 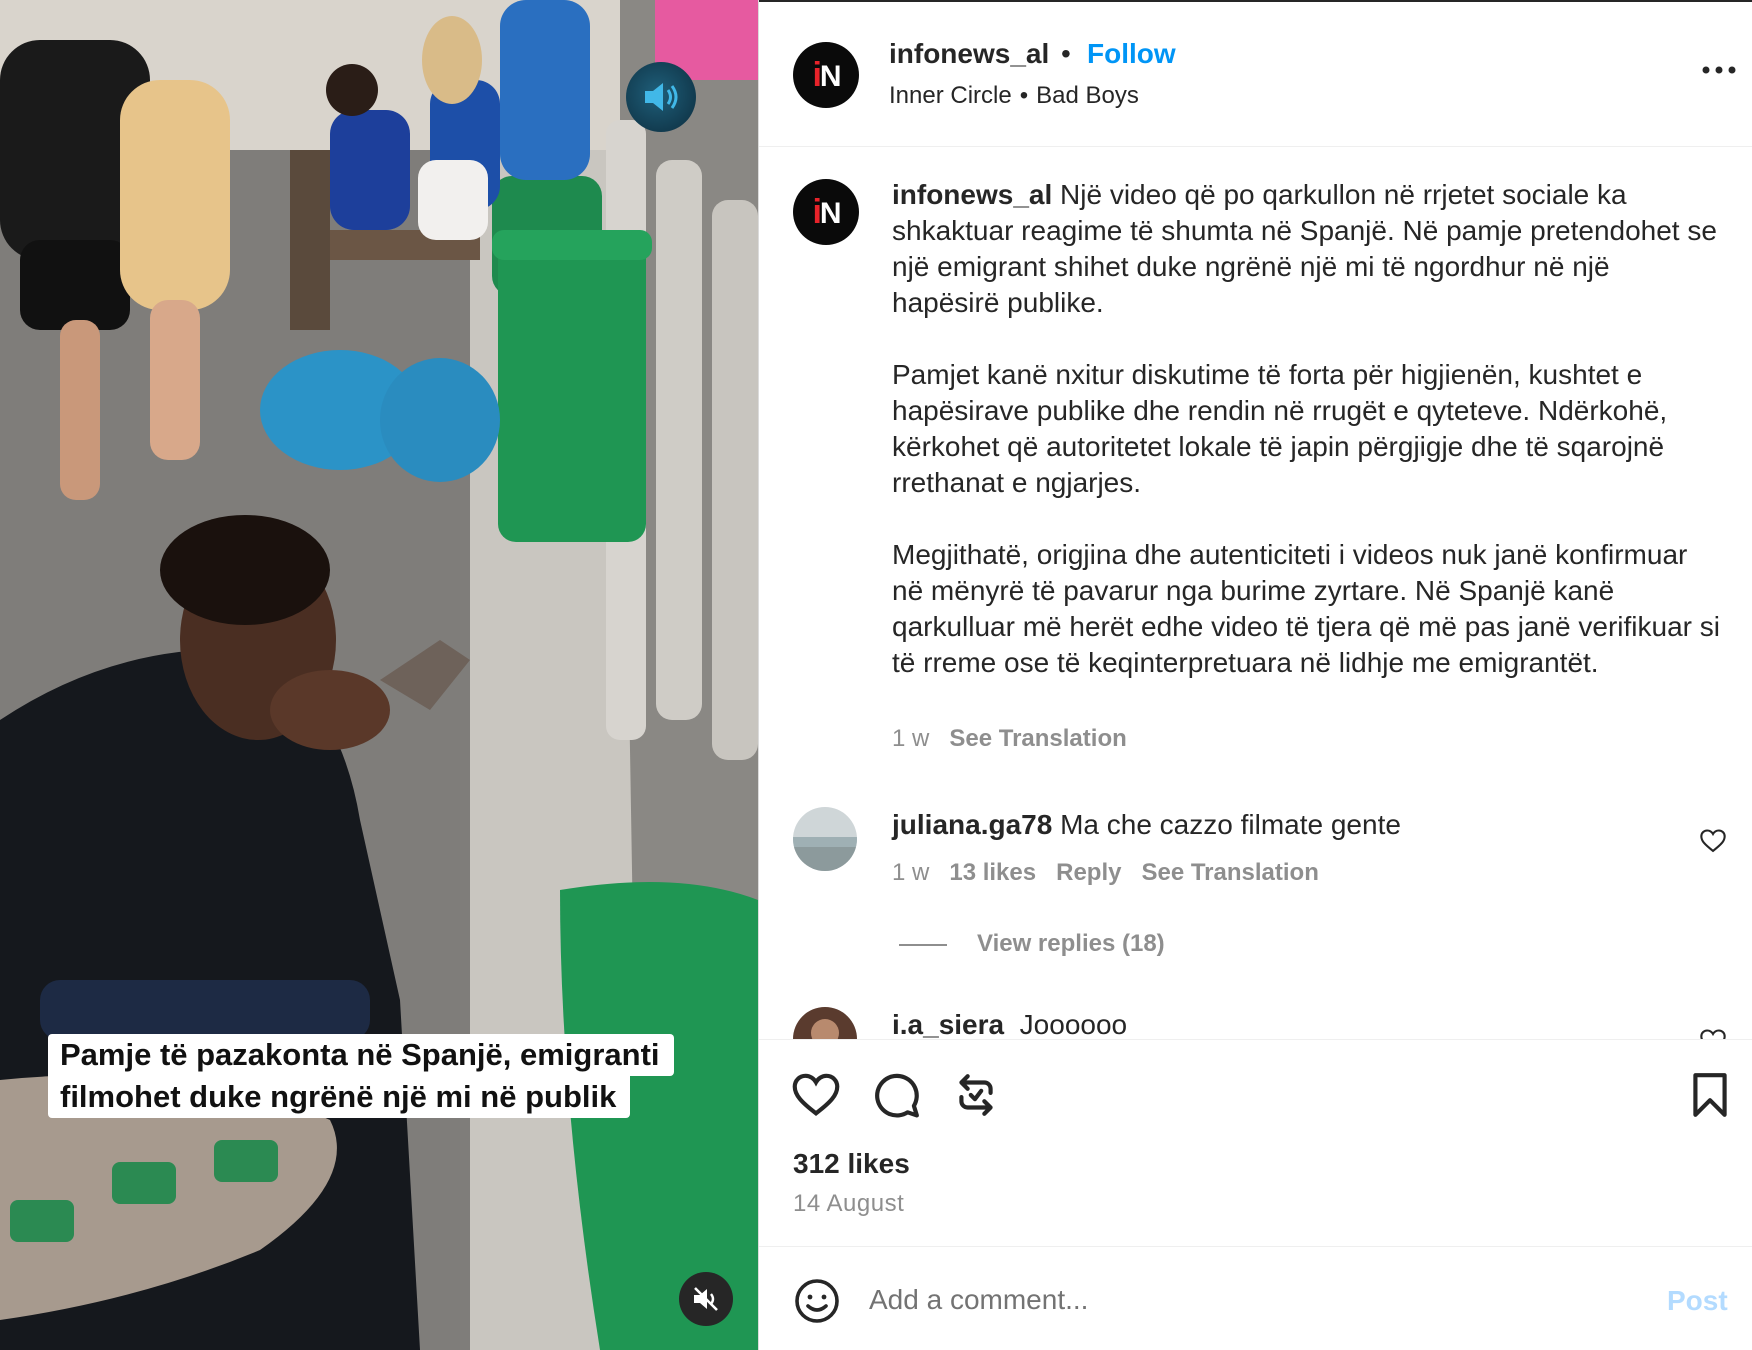 What do you see at coordinates (816, 1095) in the screenshot?
I see `heart-icon` at bounding box center [816, 1095].